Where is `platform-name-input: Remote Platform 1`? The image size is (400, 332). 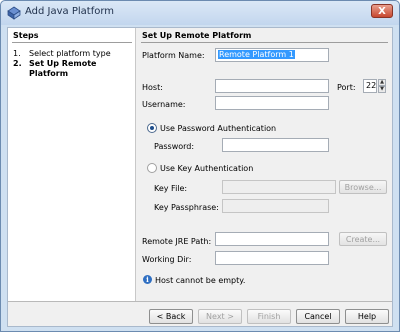 platform-name-input: Remote Platform 1 is located at coordinates (272, 55).